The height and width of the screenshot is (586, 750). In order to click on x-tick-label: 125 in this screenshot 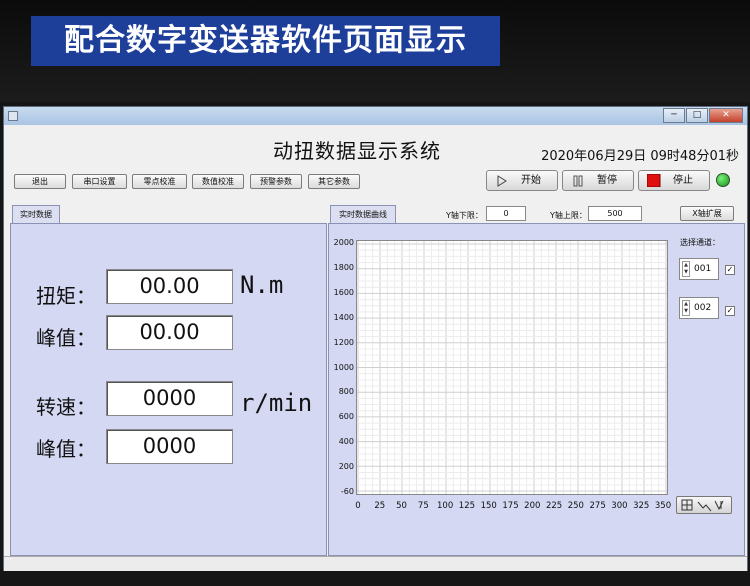, I will do `click(467, 506)`.